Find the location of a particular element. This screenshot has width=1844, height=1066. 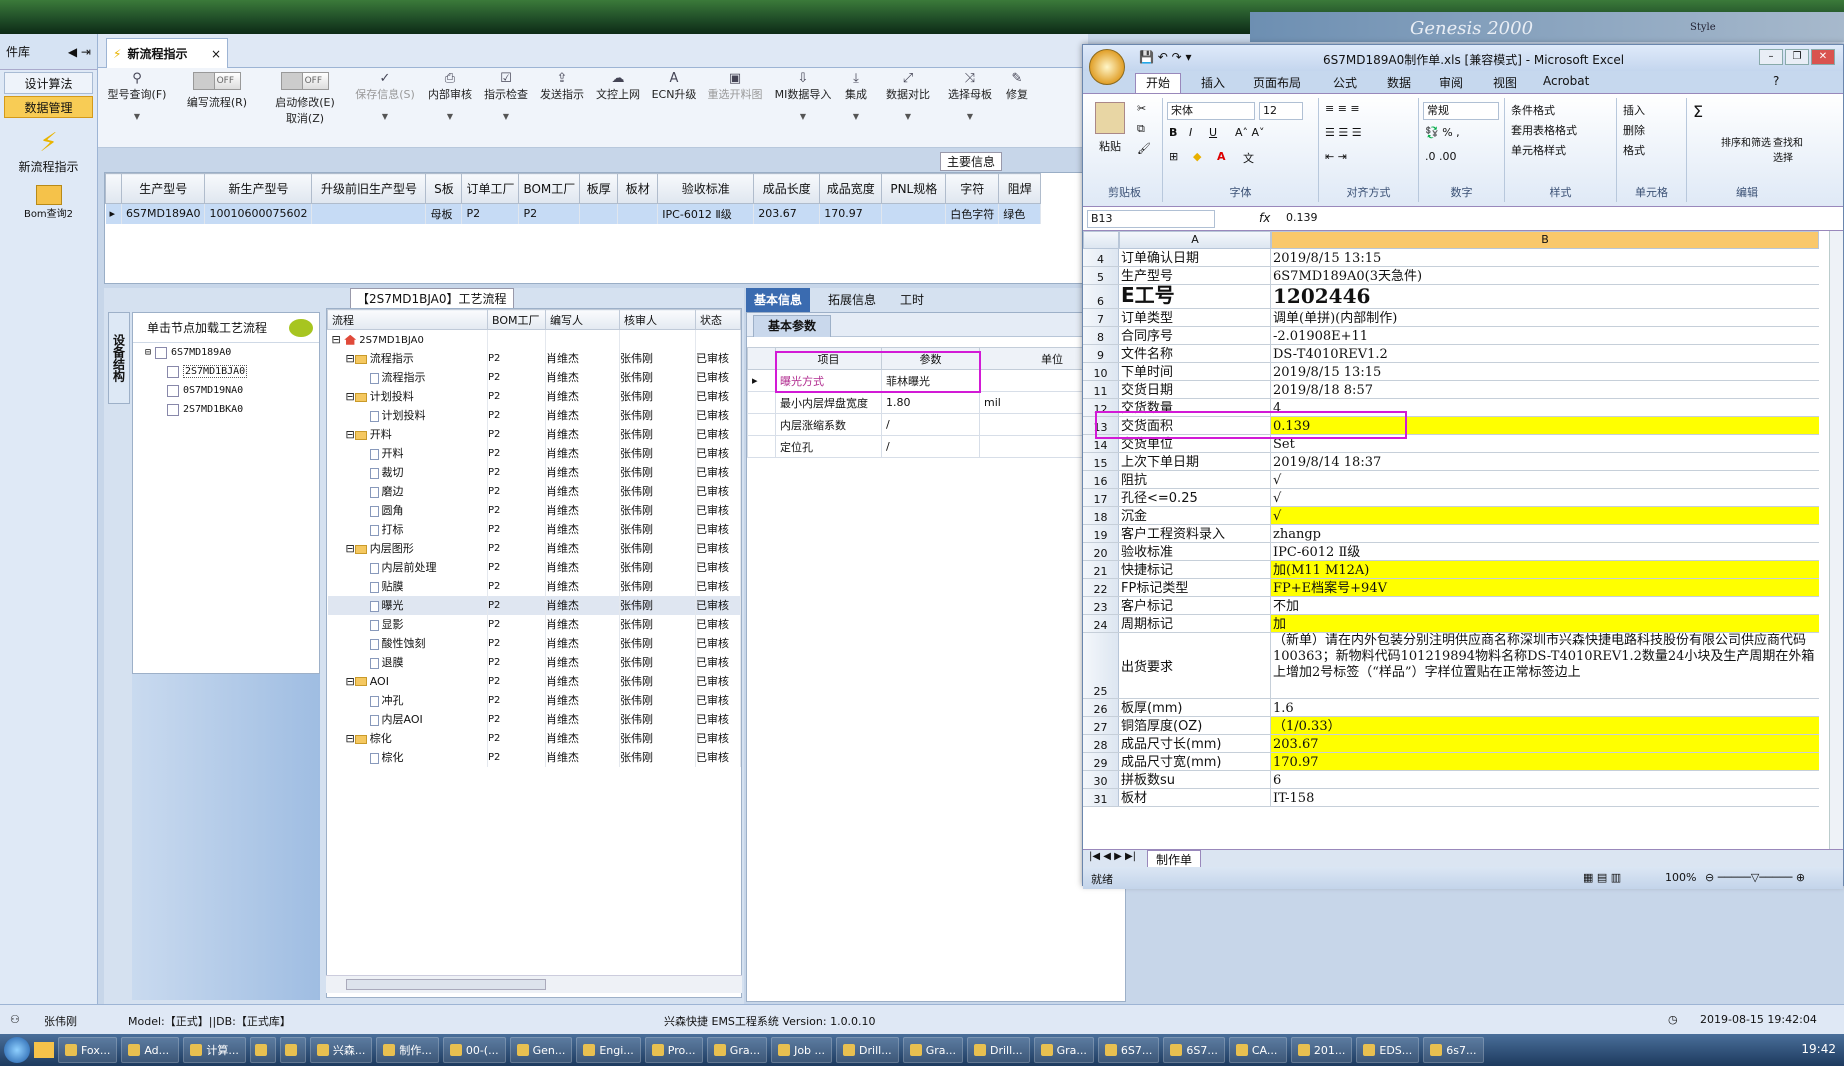

insert-button: 插入 is located at coordinates (1634, 110).